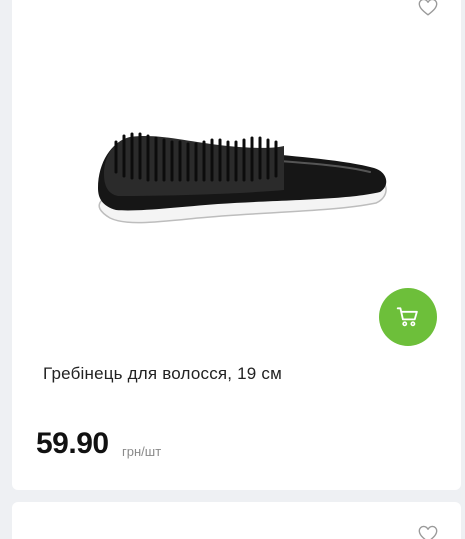 Image resolution: width=465 pixels, height=539 pixels. Describe the element at coordinates (72, 443) in the screenshot. I see `product-price: 59.90` at that location.